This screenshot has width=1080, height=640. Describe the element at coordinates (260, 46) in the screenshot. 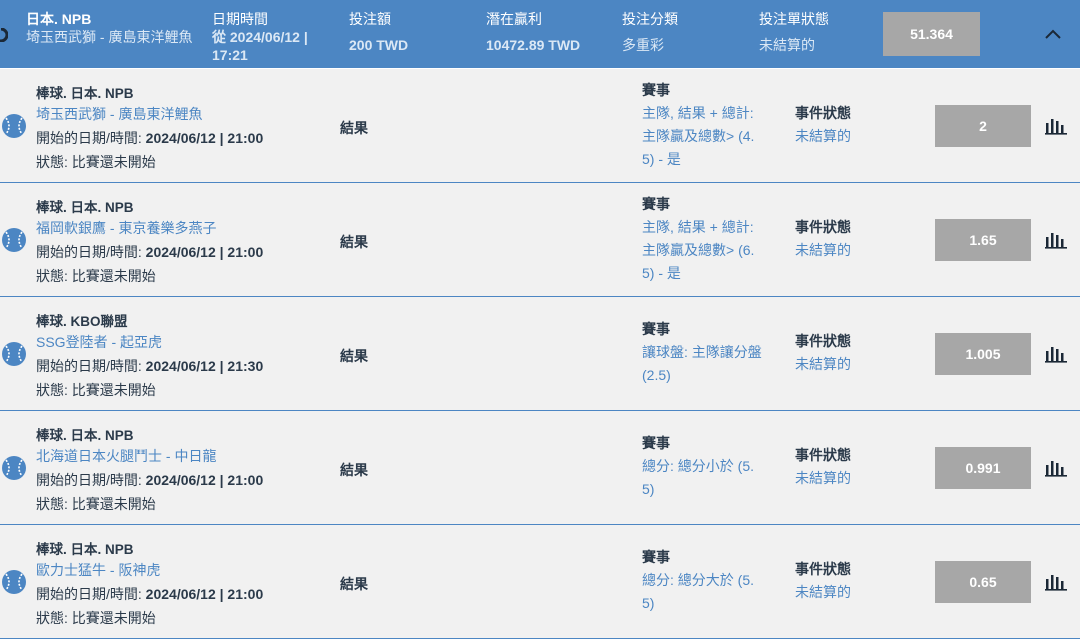

I see `header-date-value: 從 2024/06/12 | 17:21` at that location.